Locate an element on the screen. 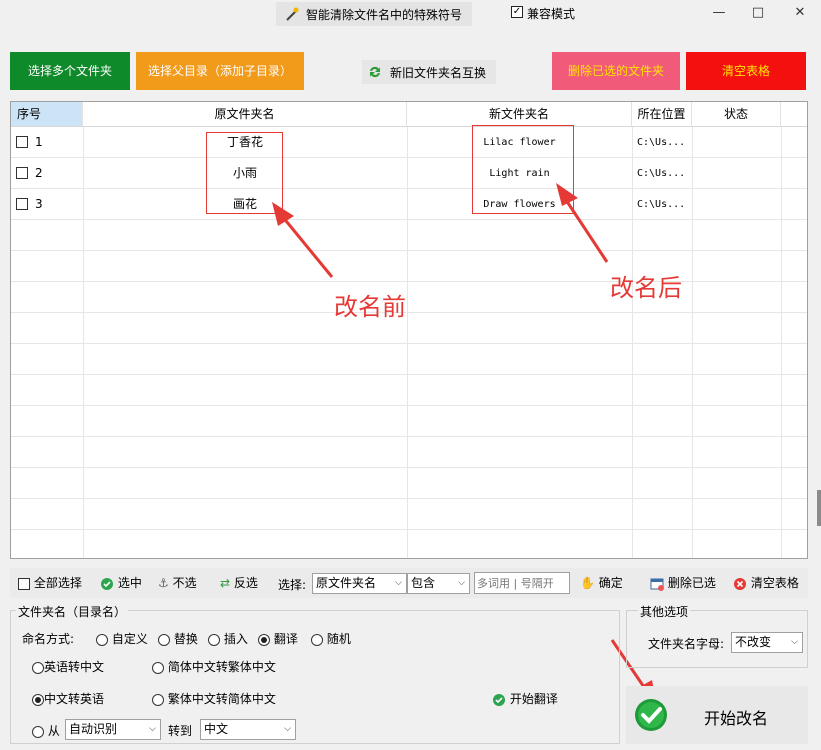 The width and height of the screenshot is (821, 750). swap-arrows-icon: ⇄ is located at coordinates (225, 583).